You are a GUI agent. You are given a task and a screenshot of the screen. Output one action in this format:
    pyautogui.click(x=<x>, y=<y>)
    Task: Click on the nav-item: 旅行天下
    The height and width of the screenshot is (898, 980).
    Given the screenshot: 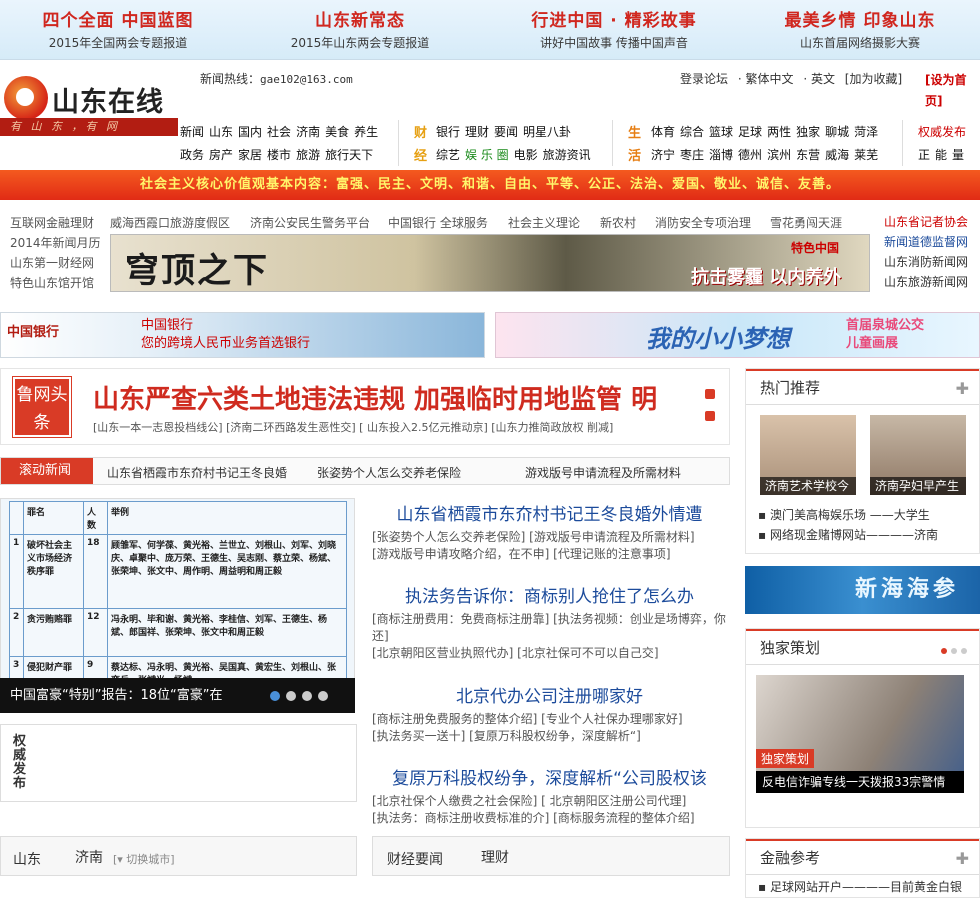 What is the action you would take?
    pyautogui.click(x=349, y=155)
    